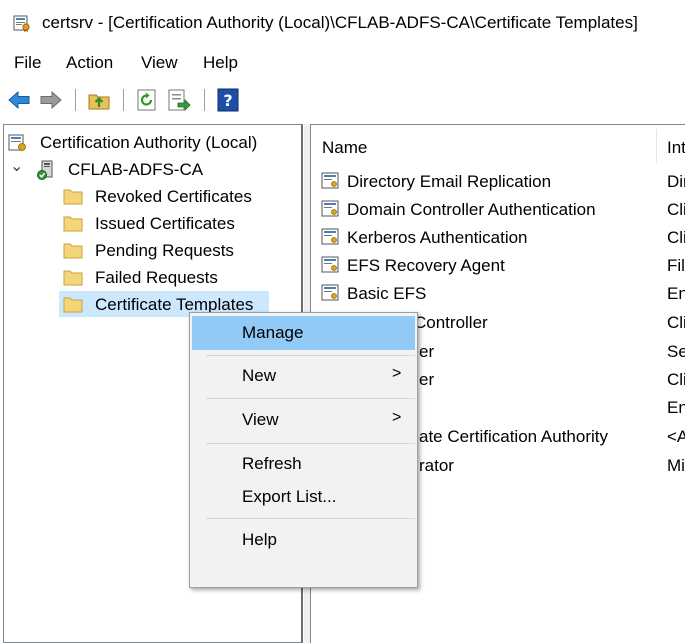 This screenshot has height=643, width=685. Describe the element at coordinates (21, 23) in the screenshot. I see `certsrv-app-icon` at that location.